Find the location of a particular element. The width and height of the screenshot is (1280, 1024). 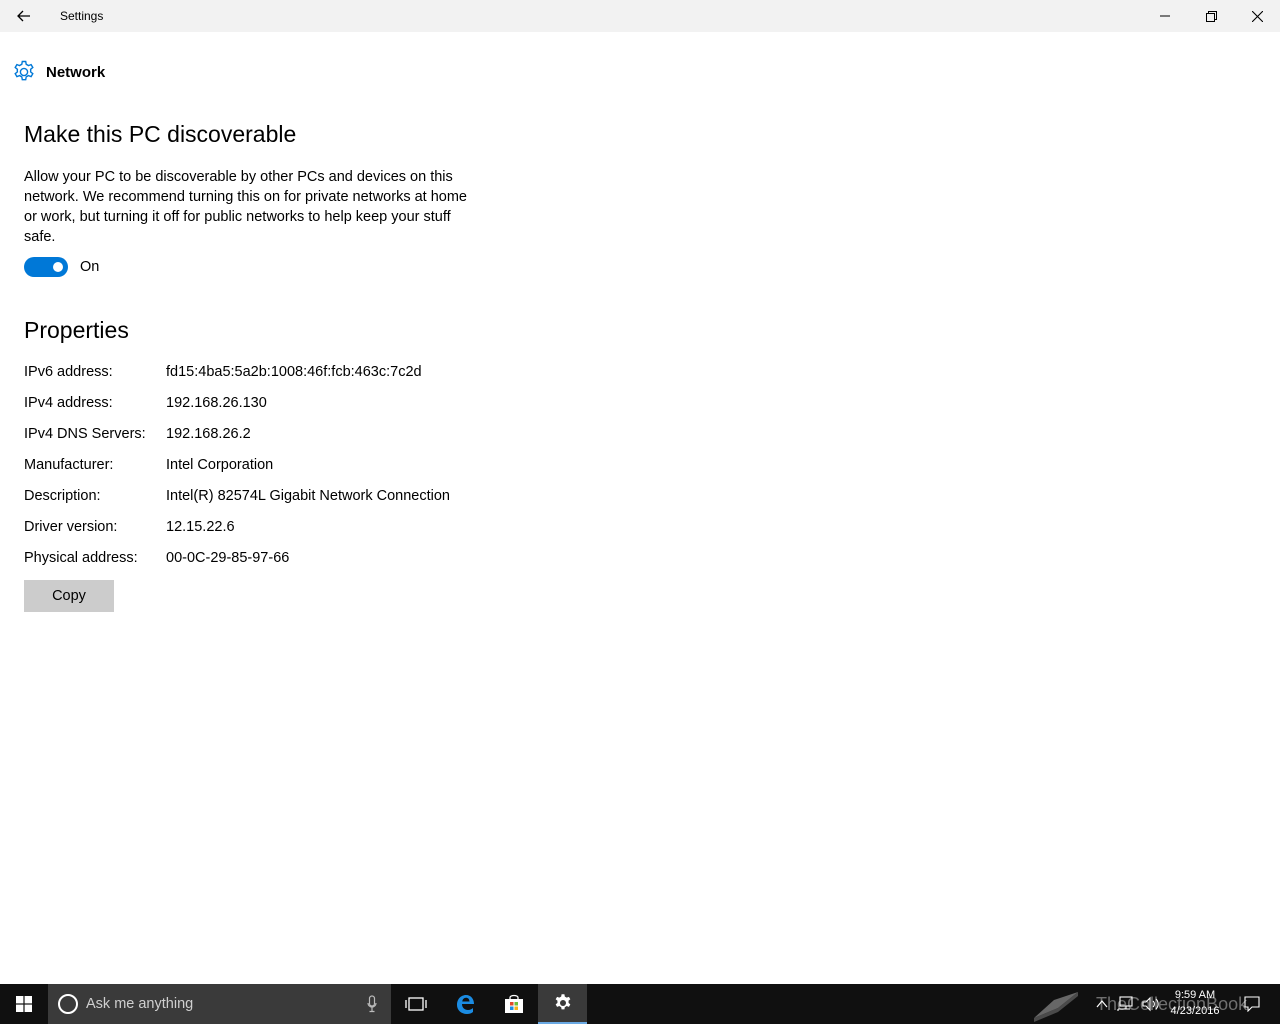

title-bar: Settings is located at coordinates (640, 16).